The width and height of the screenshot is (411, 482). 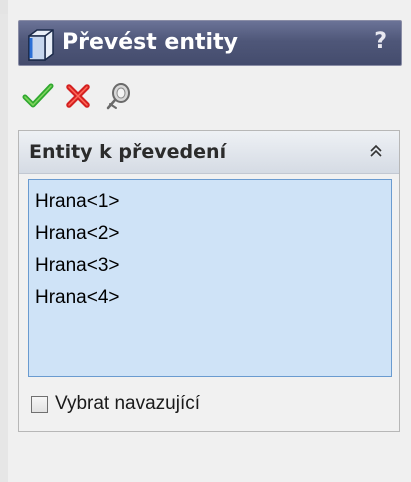 What do you see at coordinates (376, 151) in the screenshot?
I see `collapse-chevron-icon` at bounding box center [376, 151].